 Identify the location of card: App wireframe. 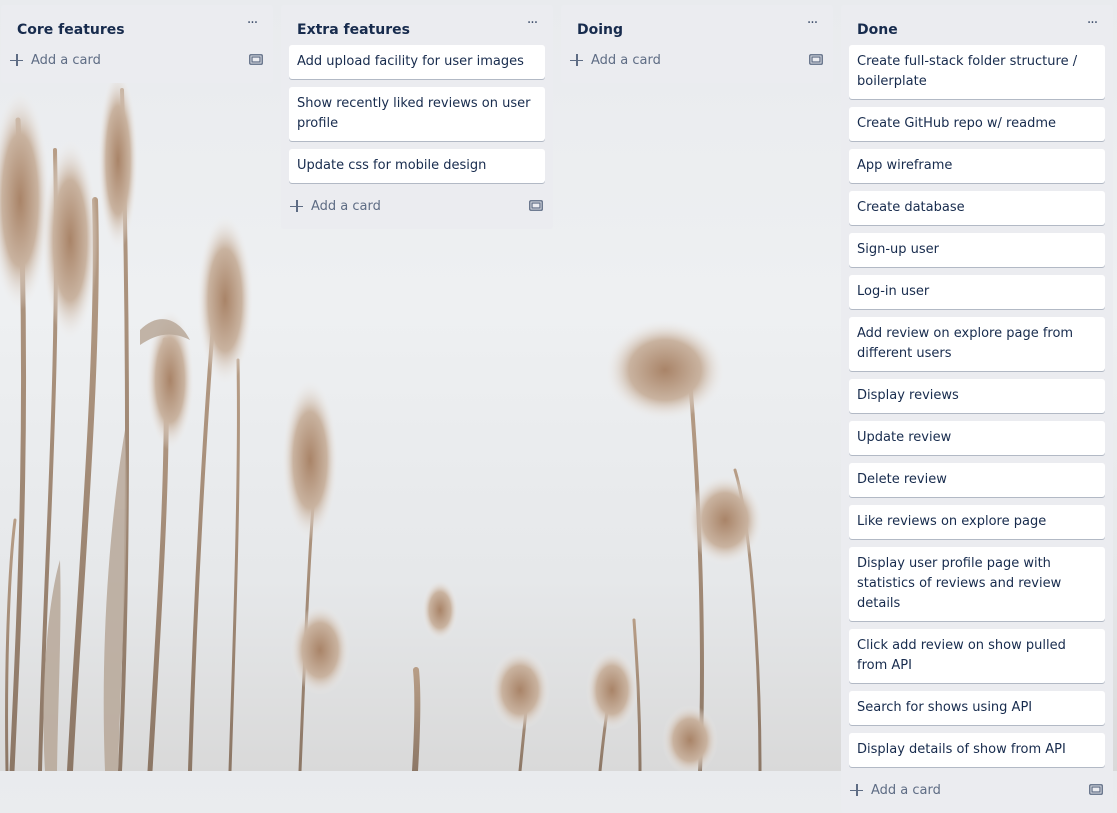
(977, 166).